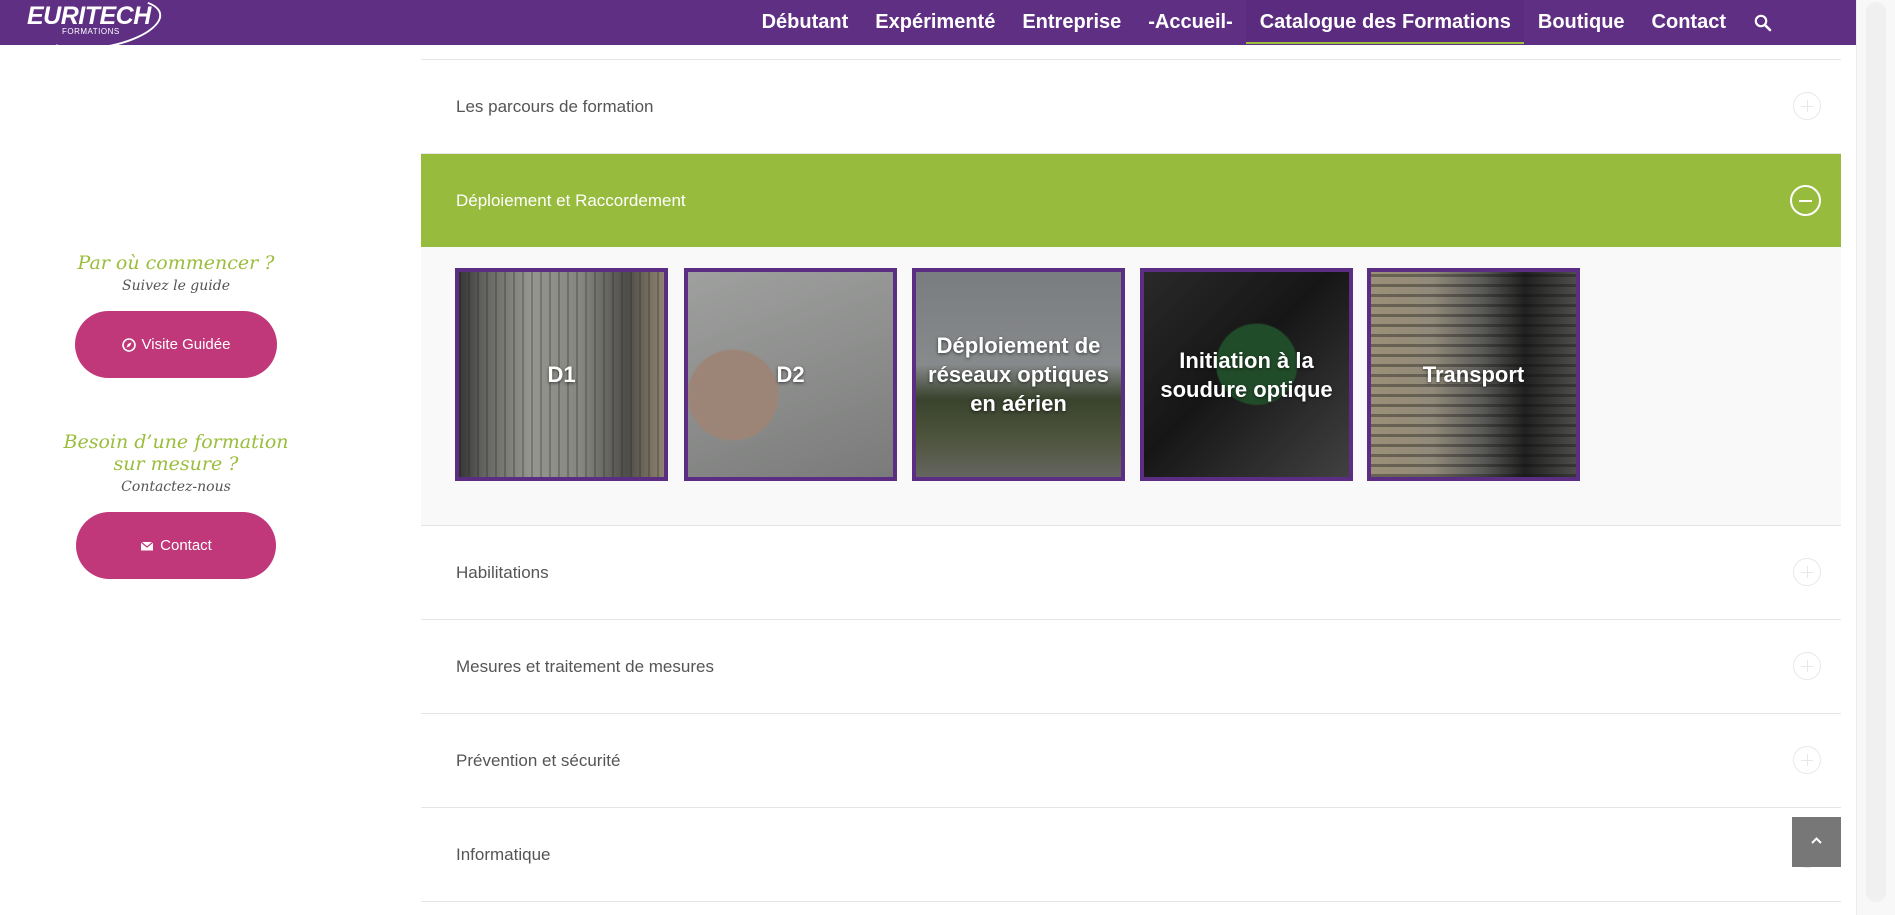 The width and height of the screenshot is (1895, 915). I want to click on card-title: Transport, so click(1473, 374).